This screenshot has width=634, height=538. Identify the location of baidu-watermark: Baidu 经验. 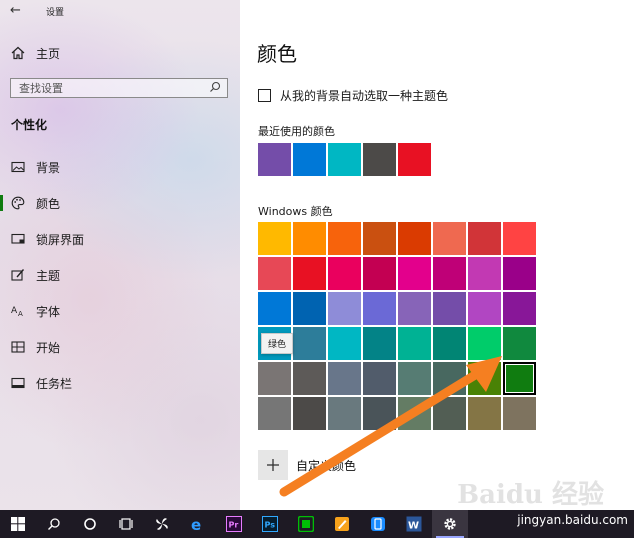
(530, 492).